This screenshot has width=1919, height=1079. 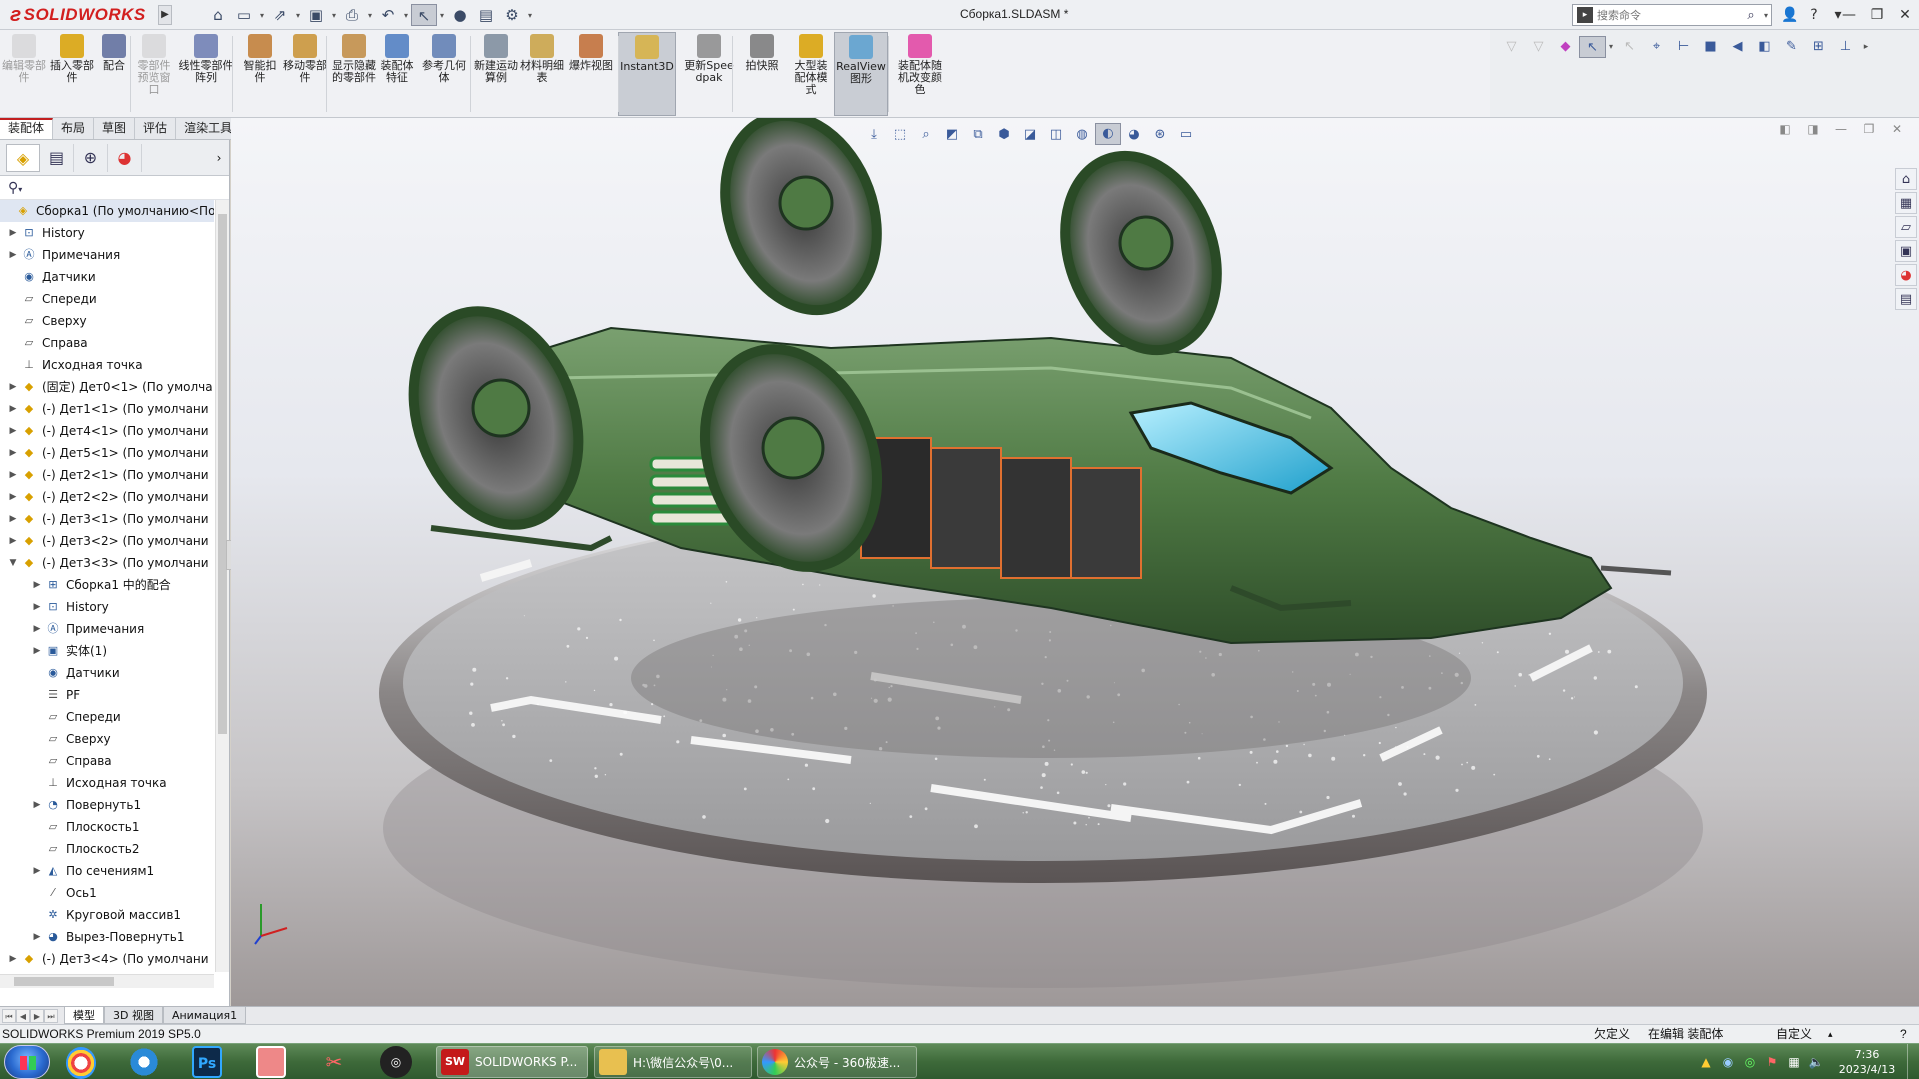 I want to click on help-icon: ?, so click(x=1814, y=15).